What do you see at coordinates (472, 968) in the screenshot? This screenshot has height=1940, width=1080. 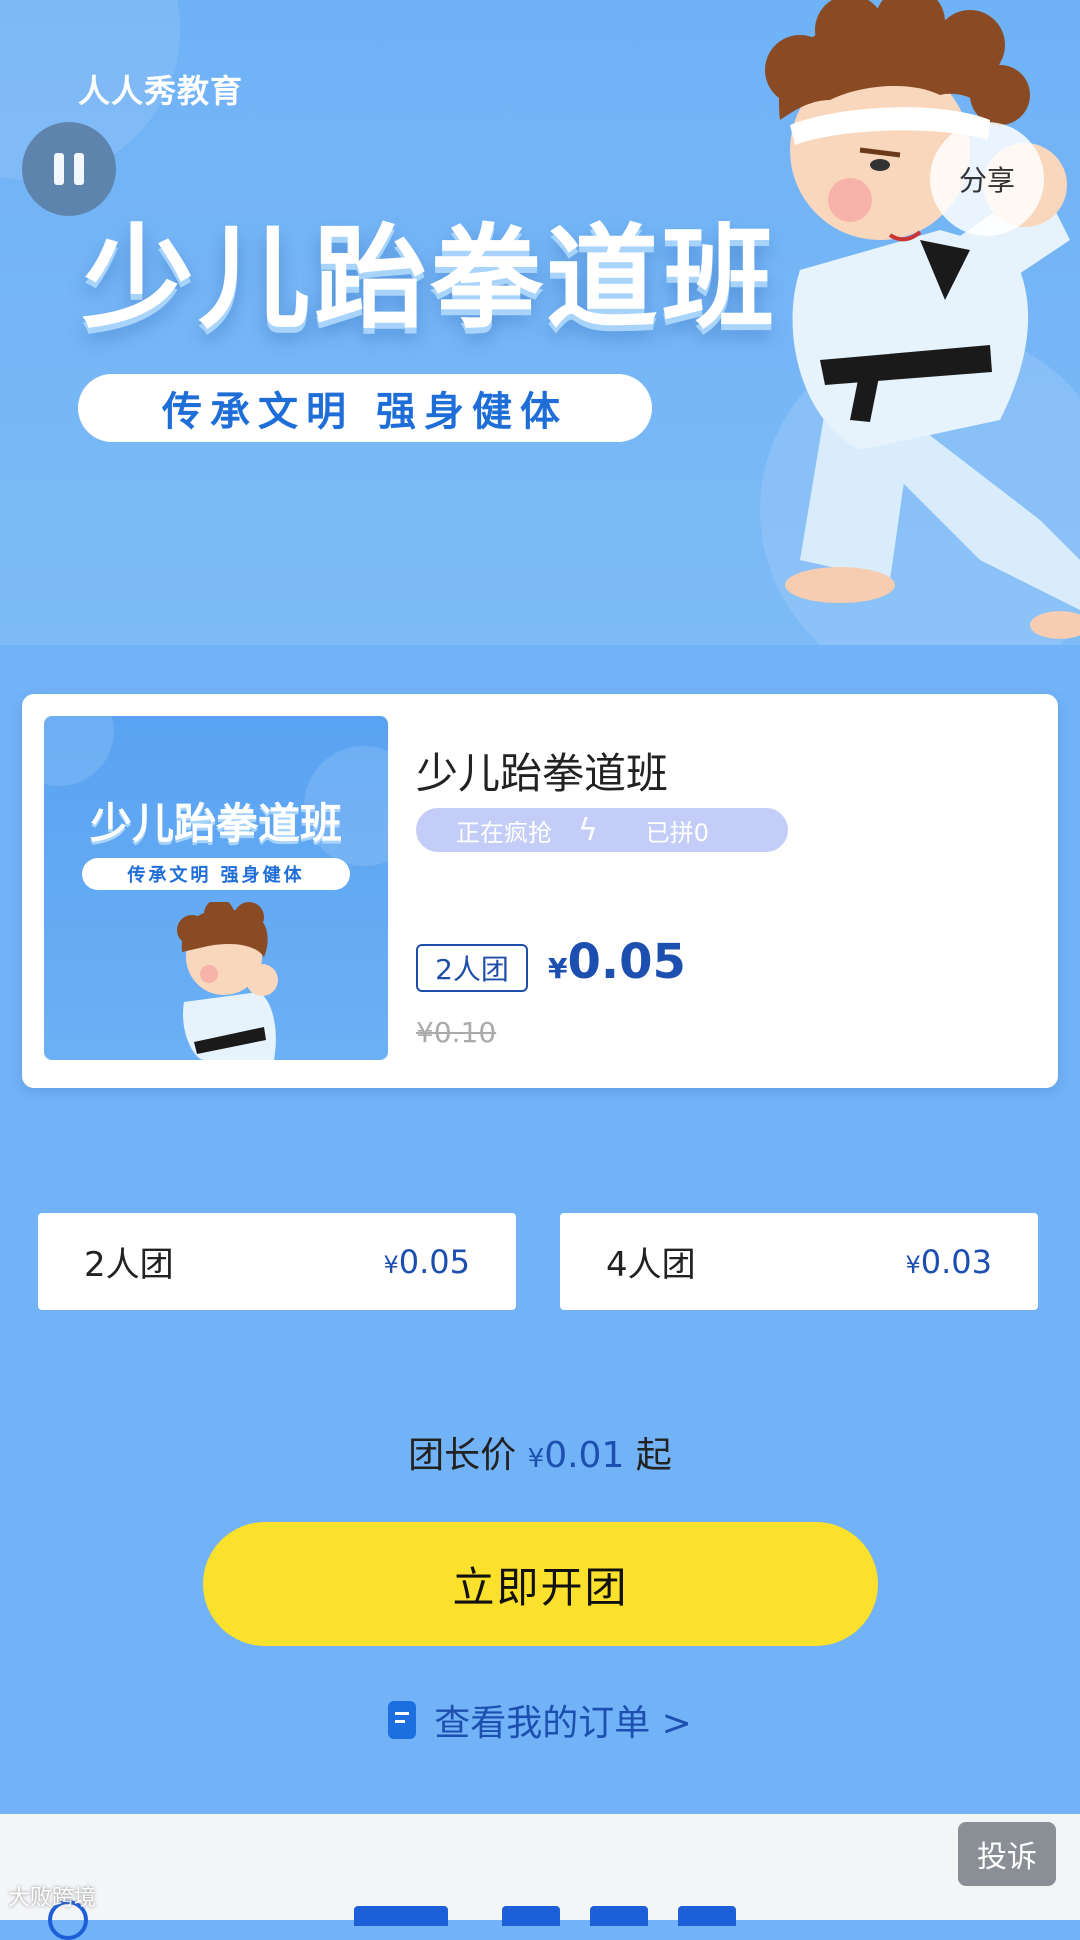 I see `group-size-badge: 2人团` at bounding box center [472, 968].